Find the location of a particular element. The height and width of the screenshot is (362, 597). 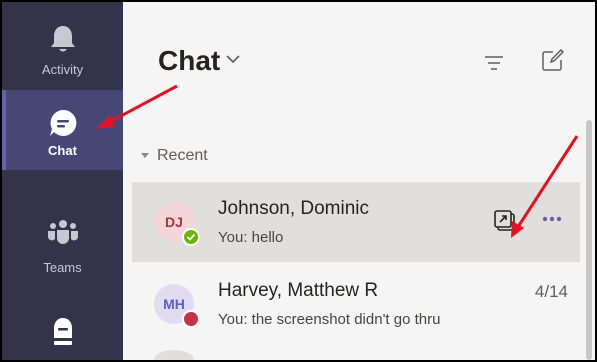

section-label: Recent is located at coordinates (182, 155).